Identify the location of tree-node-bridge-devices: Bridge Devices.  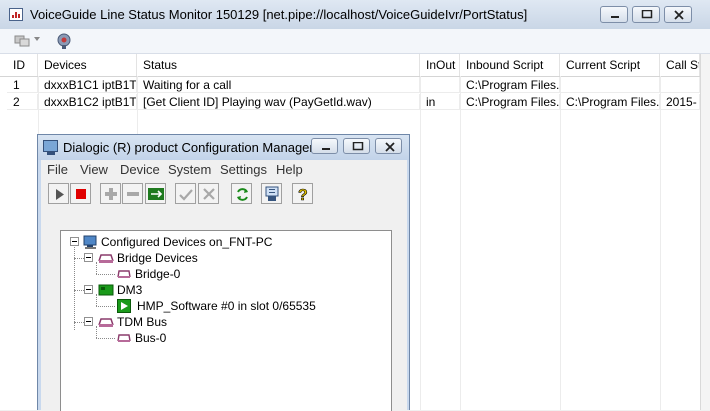
(198, 258).